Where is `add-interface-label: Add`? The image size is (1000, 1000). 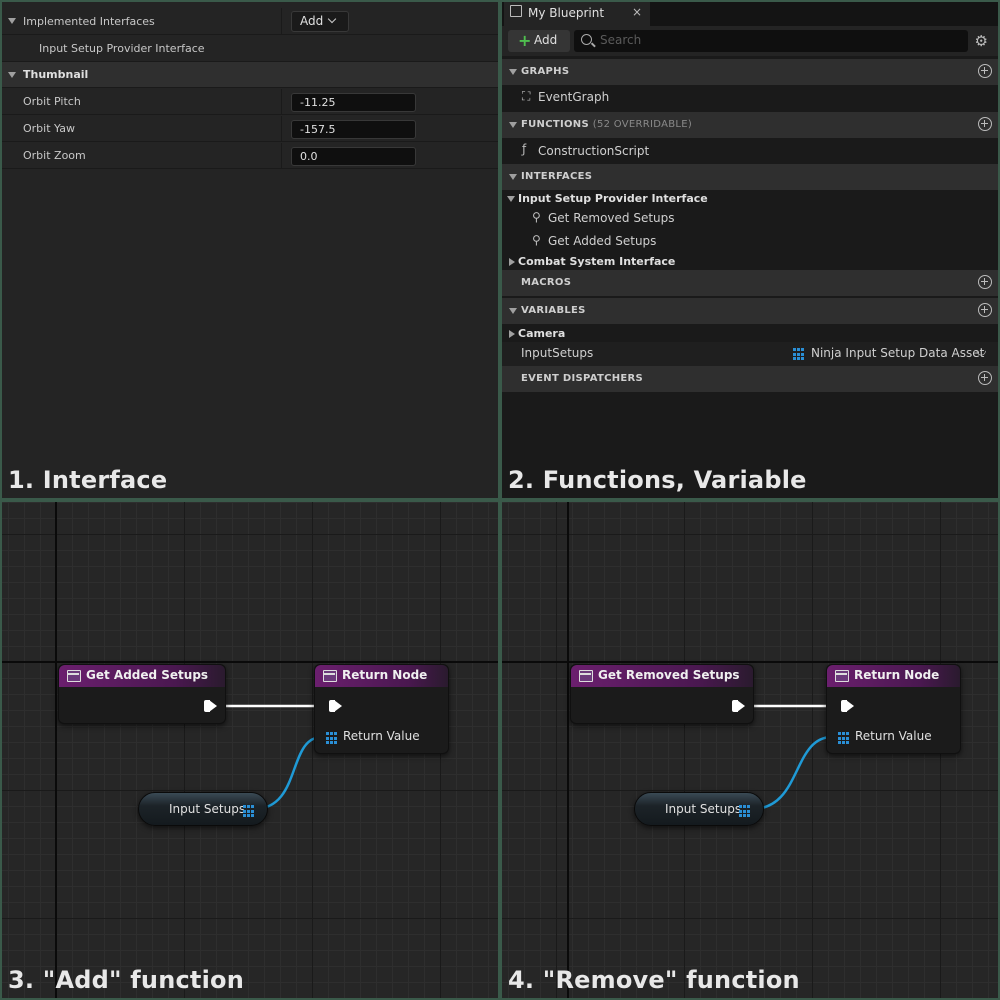 add-interface-label: Add is located at coordinates (312, 21).